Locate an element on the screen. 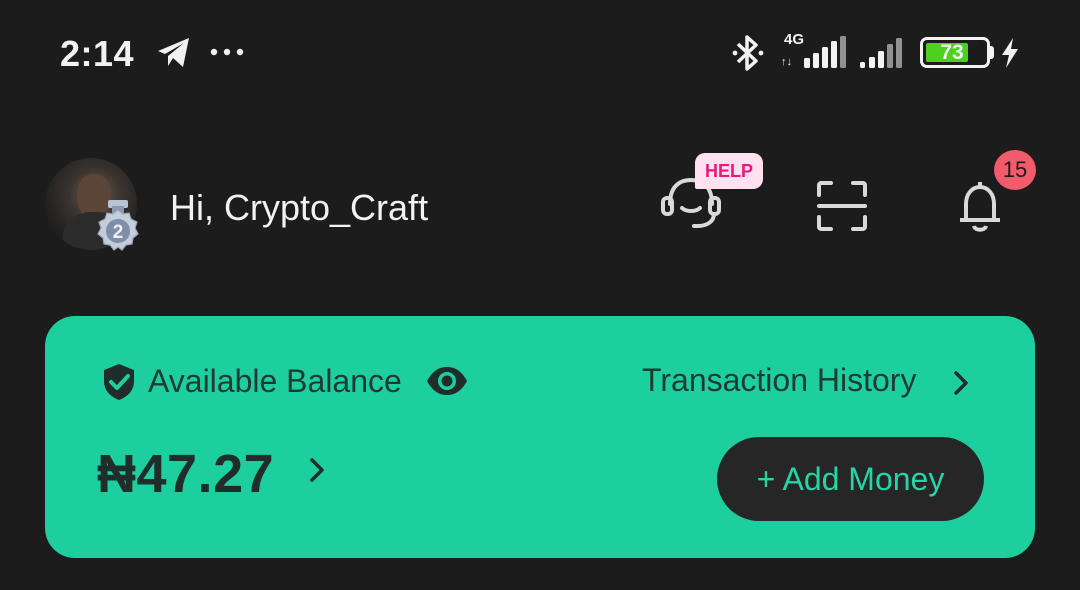 This screenshot has height=590, width=1080. charging-icon is located at coordinates (1010, 53).